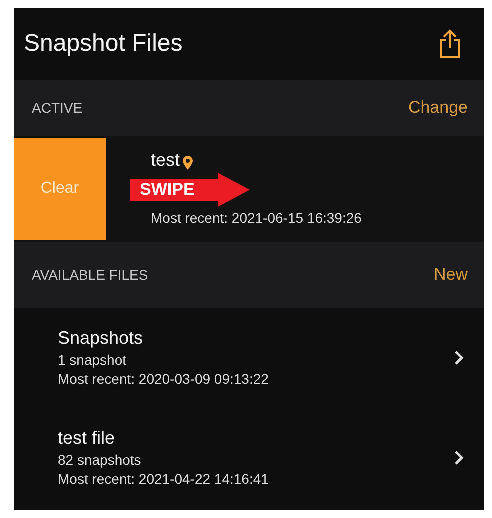 The image size is (492, 518). What do you see at coordinates (438, 108) in the screenshot?
I see `change-link: Change` at bounding box center [438, 108].